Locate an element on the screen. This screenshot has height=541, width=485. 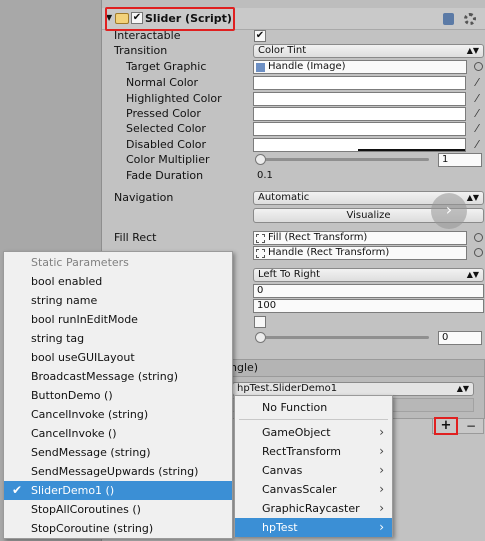
transition-dropdown: Color Tint ▲▼ is located at coordinates (368, 51).